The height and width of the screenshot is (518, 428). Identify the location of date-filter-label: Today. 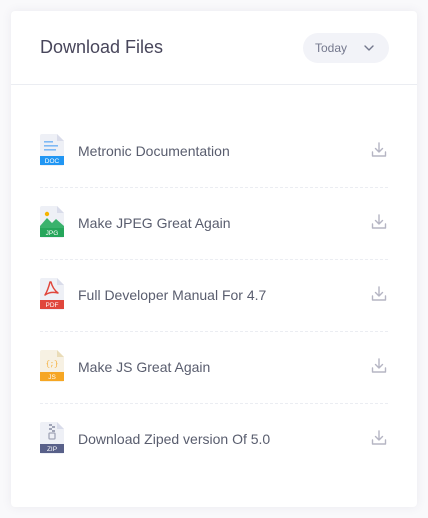
(331, 48).